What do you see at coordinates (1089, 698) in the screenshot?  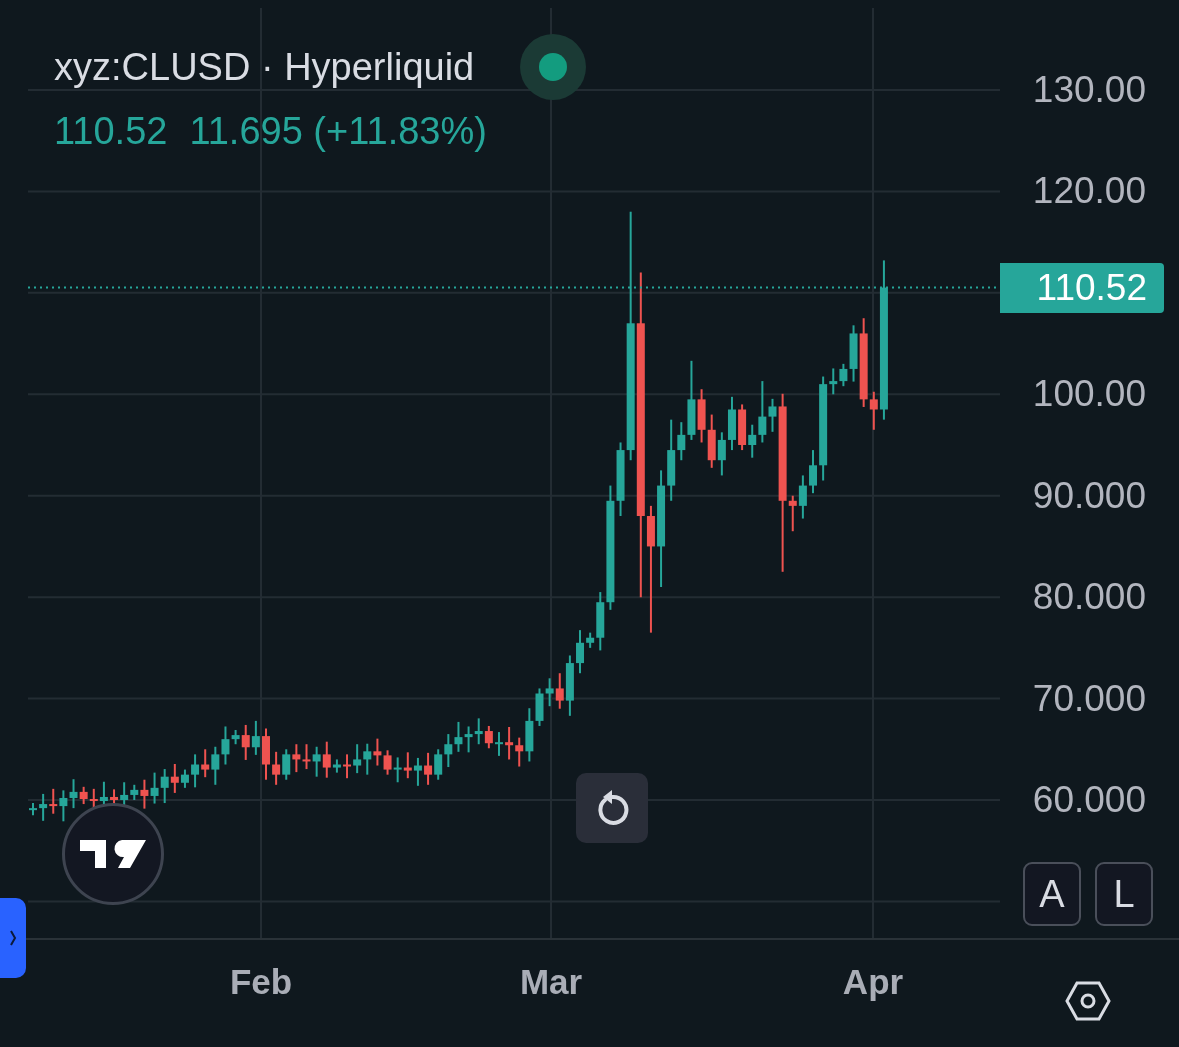 I see `price-label: 70.000` at bounding box center [1089, 698].